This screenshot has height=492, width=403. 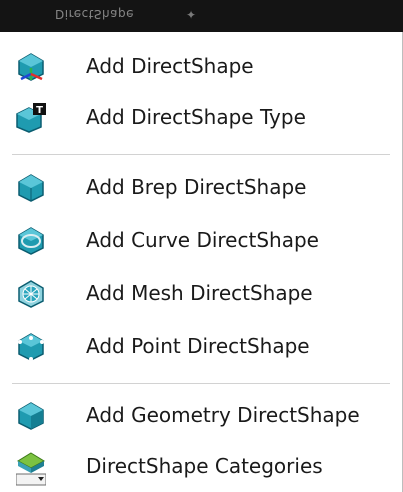 I want to click on pin-icon: ✦, so click(x=191, y=15).